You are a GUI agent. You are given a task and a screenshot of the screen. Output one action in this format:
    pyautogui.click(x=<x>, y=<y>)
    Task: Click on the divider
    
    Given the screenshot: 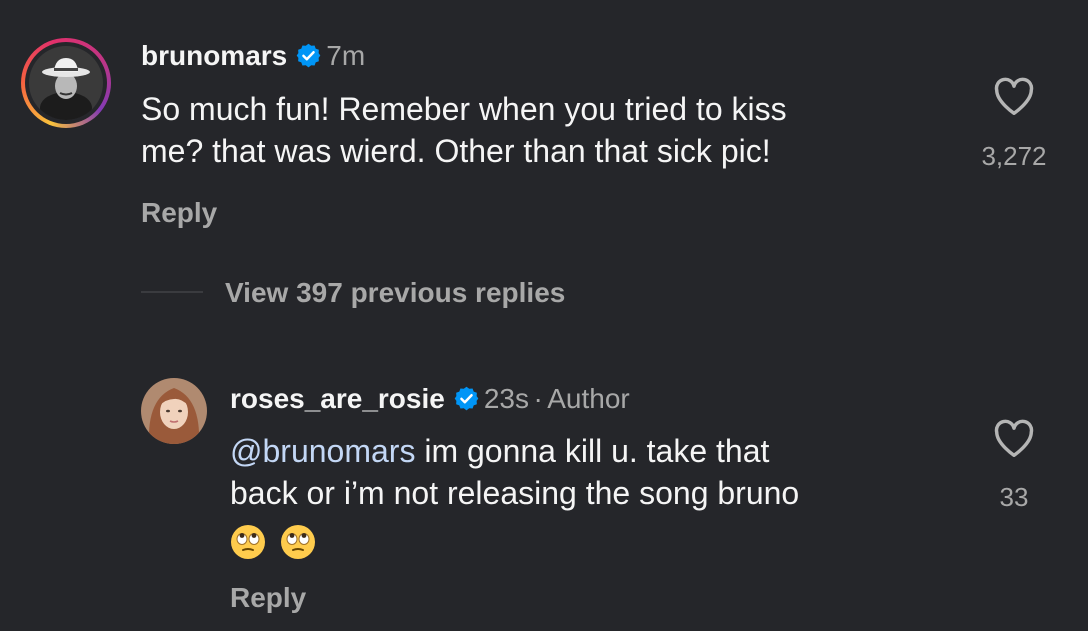 What is the action you would take?
    pyautogui.click(x=172, y=292)
    